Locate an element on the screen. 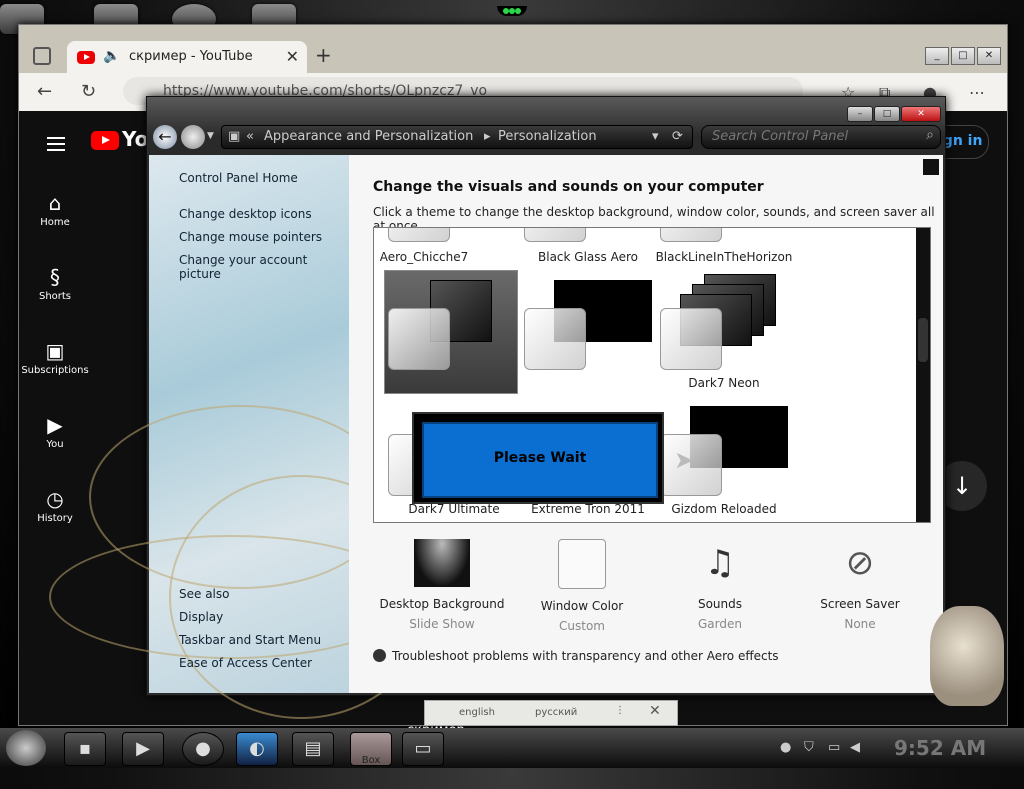 Image resolution: width=1024 pixels, height=789 pixels. link-ease-of-access: Ease of Access Center is located at coordinates (245, 663).